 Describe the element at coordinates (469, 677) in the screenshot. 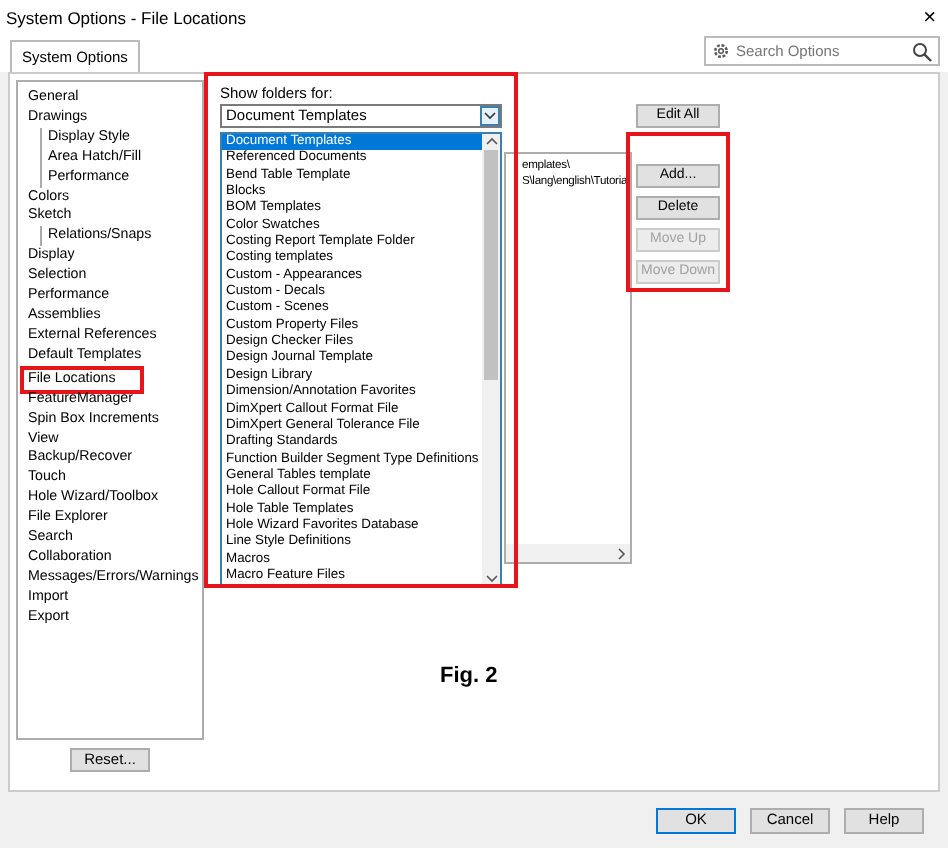

I see `figure-caption: Fig. 2` at that location.